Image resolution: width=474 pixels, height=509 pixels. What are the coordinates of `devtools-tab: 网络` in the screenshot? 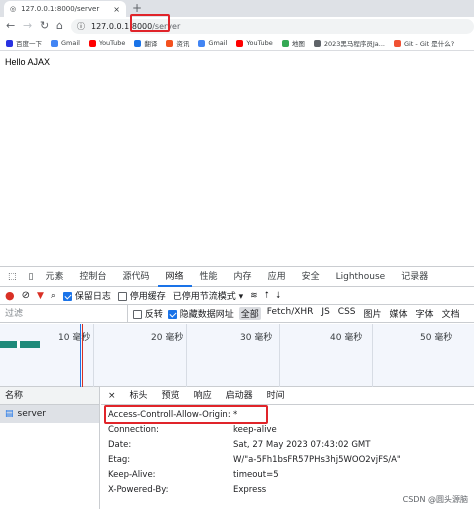 It's located at (175, 277).